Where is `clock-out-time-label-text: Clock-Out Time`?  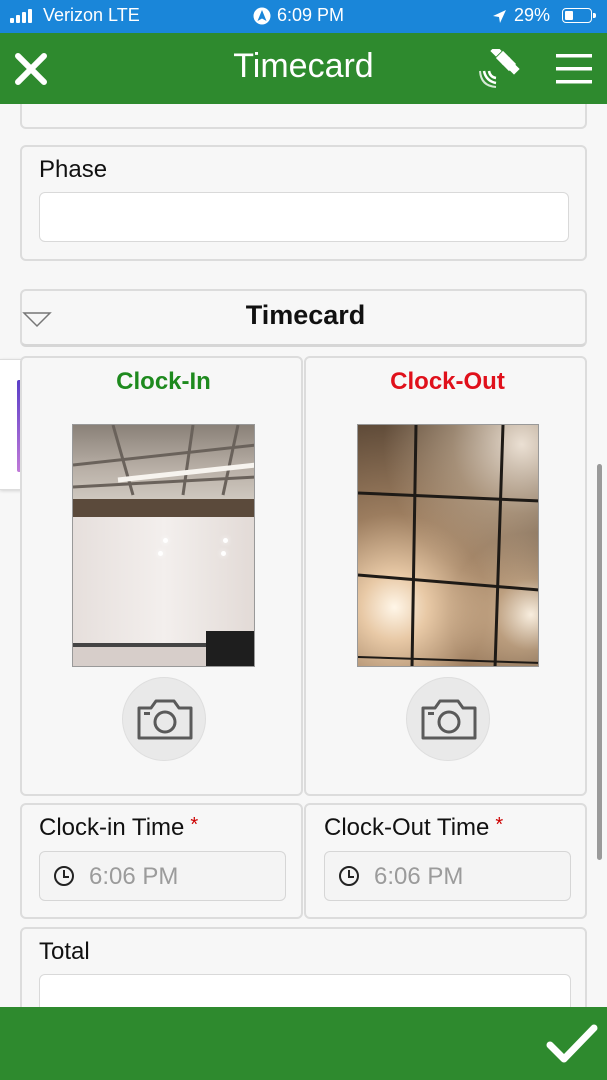 clock-out-time-label-text: Clock-Out Time is located at coordinates (407, 827).